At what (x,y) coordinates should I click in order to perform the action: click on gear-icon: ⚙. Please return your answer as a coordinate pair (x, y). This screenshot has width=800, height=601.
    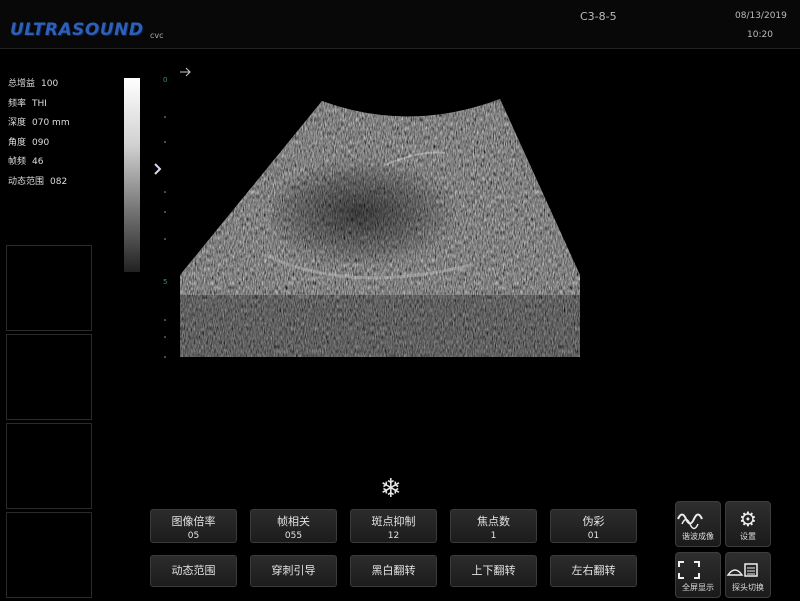
    Looking at the image, I should click on (748, 519).